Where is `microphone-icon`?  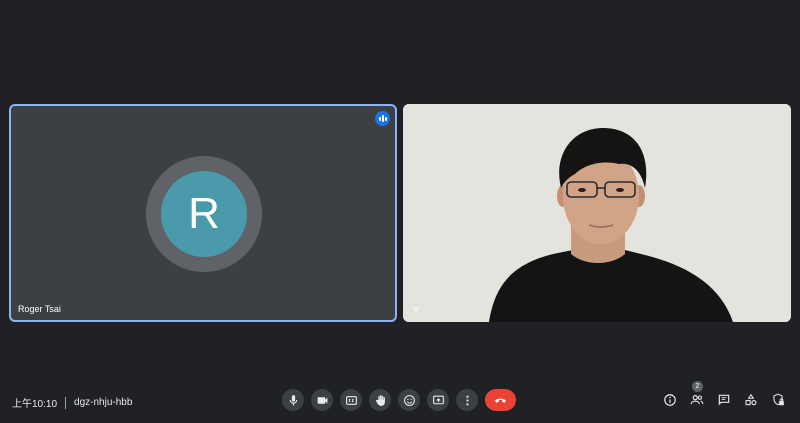 microphone-icon is located at coordinates (293, 399).